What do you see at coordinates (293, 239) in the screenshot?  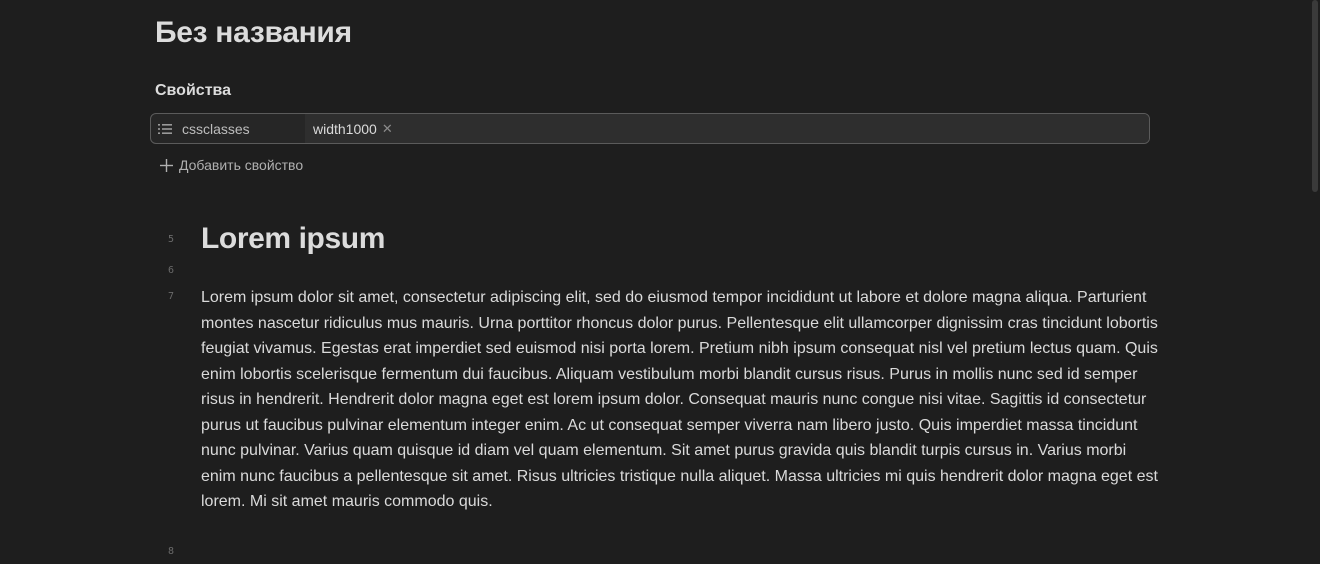 I see `heading-lorem-ipsum: Lorem ipsum` at bounding box center [293, 239].